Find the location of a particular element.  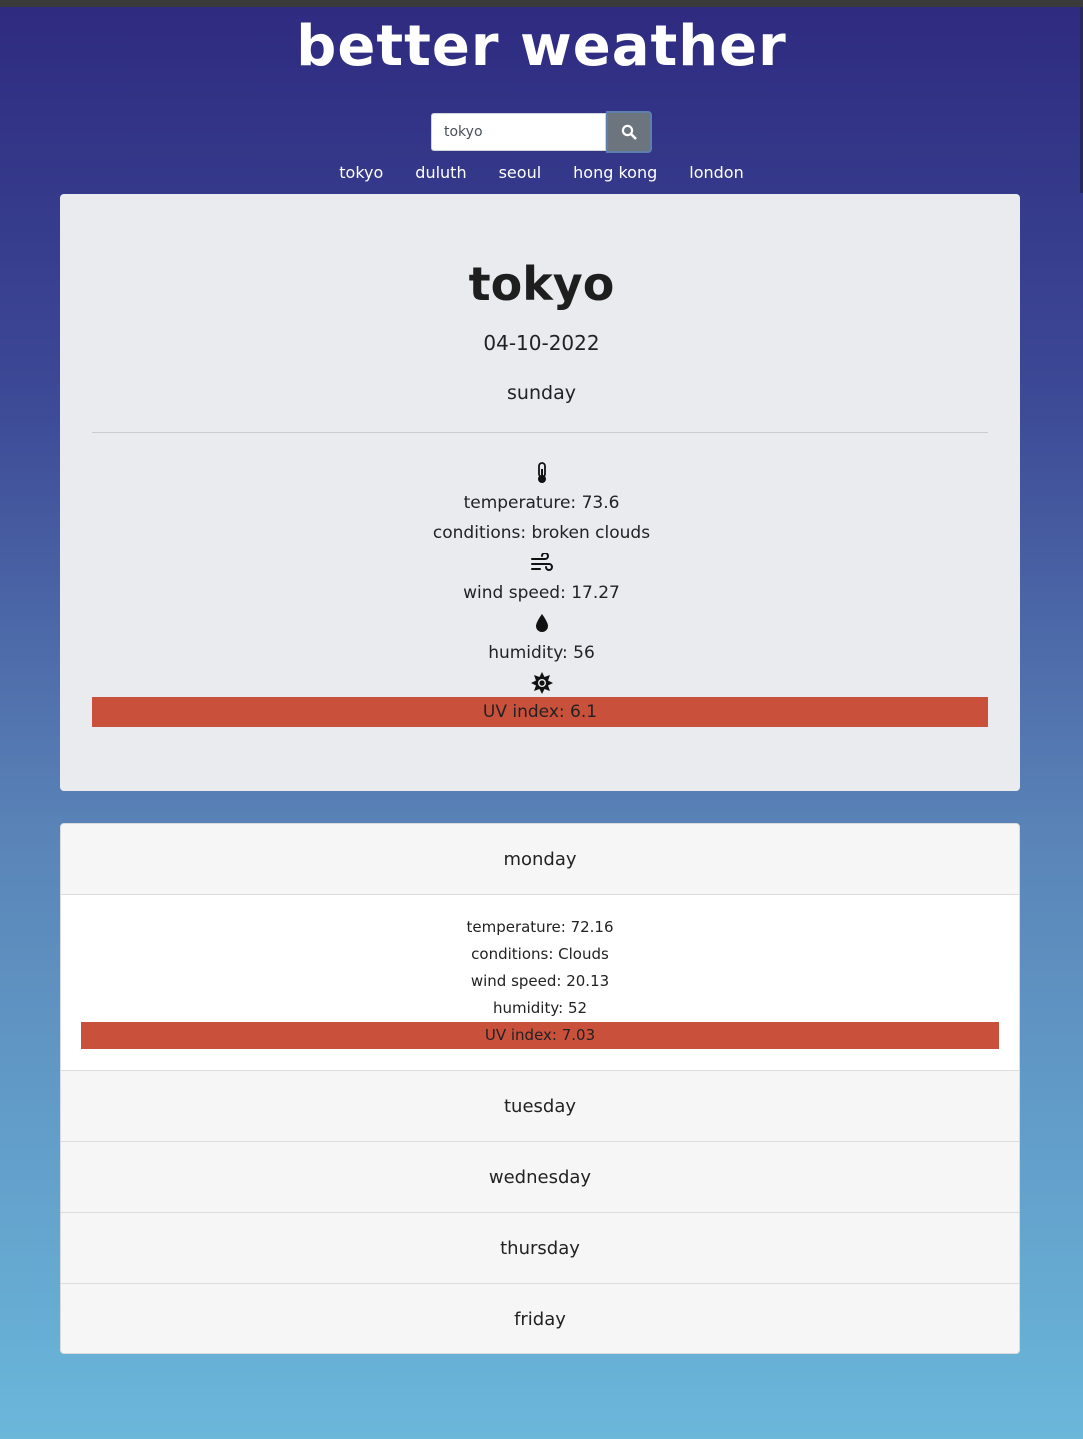

thermometer-icon-row is located at coordinates (541, 473).